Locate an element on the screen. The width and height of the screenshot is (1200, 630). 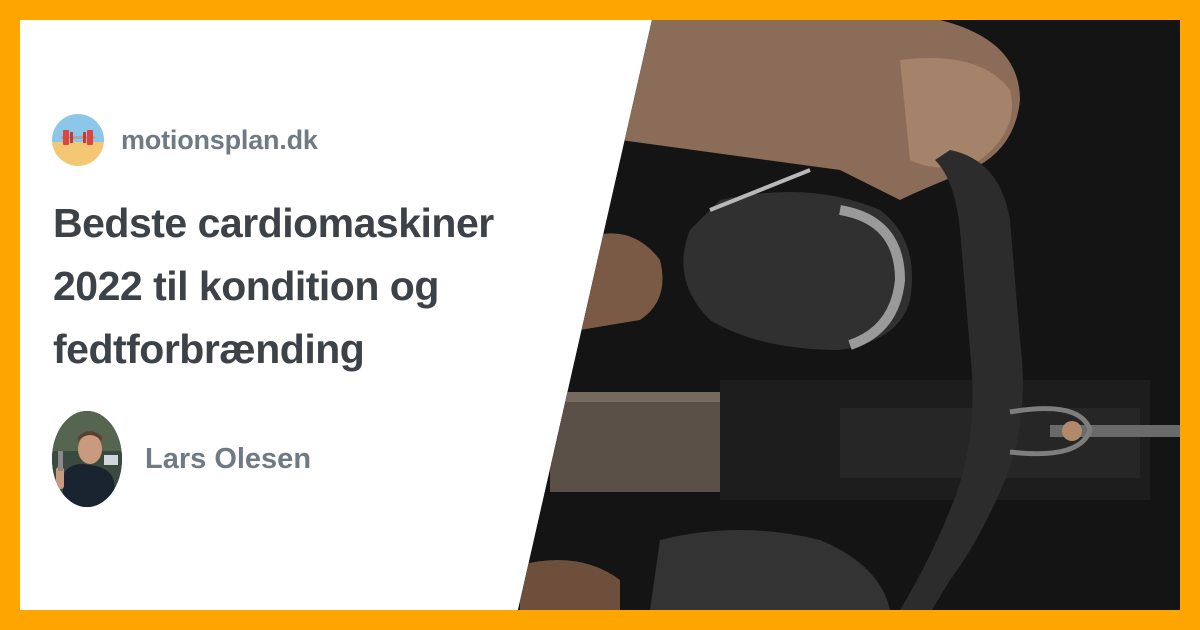
author-byline: Lars Olesen is located at coordinates (181, 459).